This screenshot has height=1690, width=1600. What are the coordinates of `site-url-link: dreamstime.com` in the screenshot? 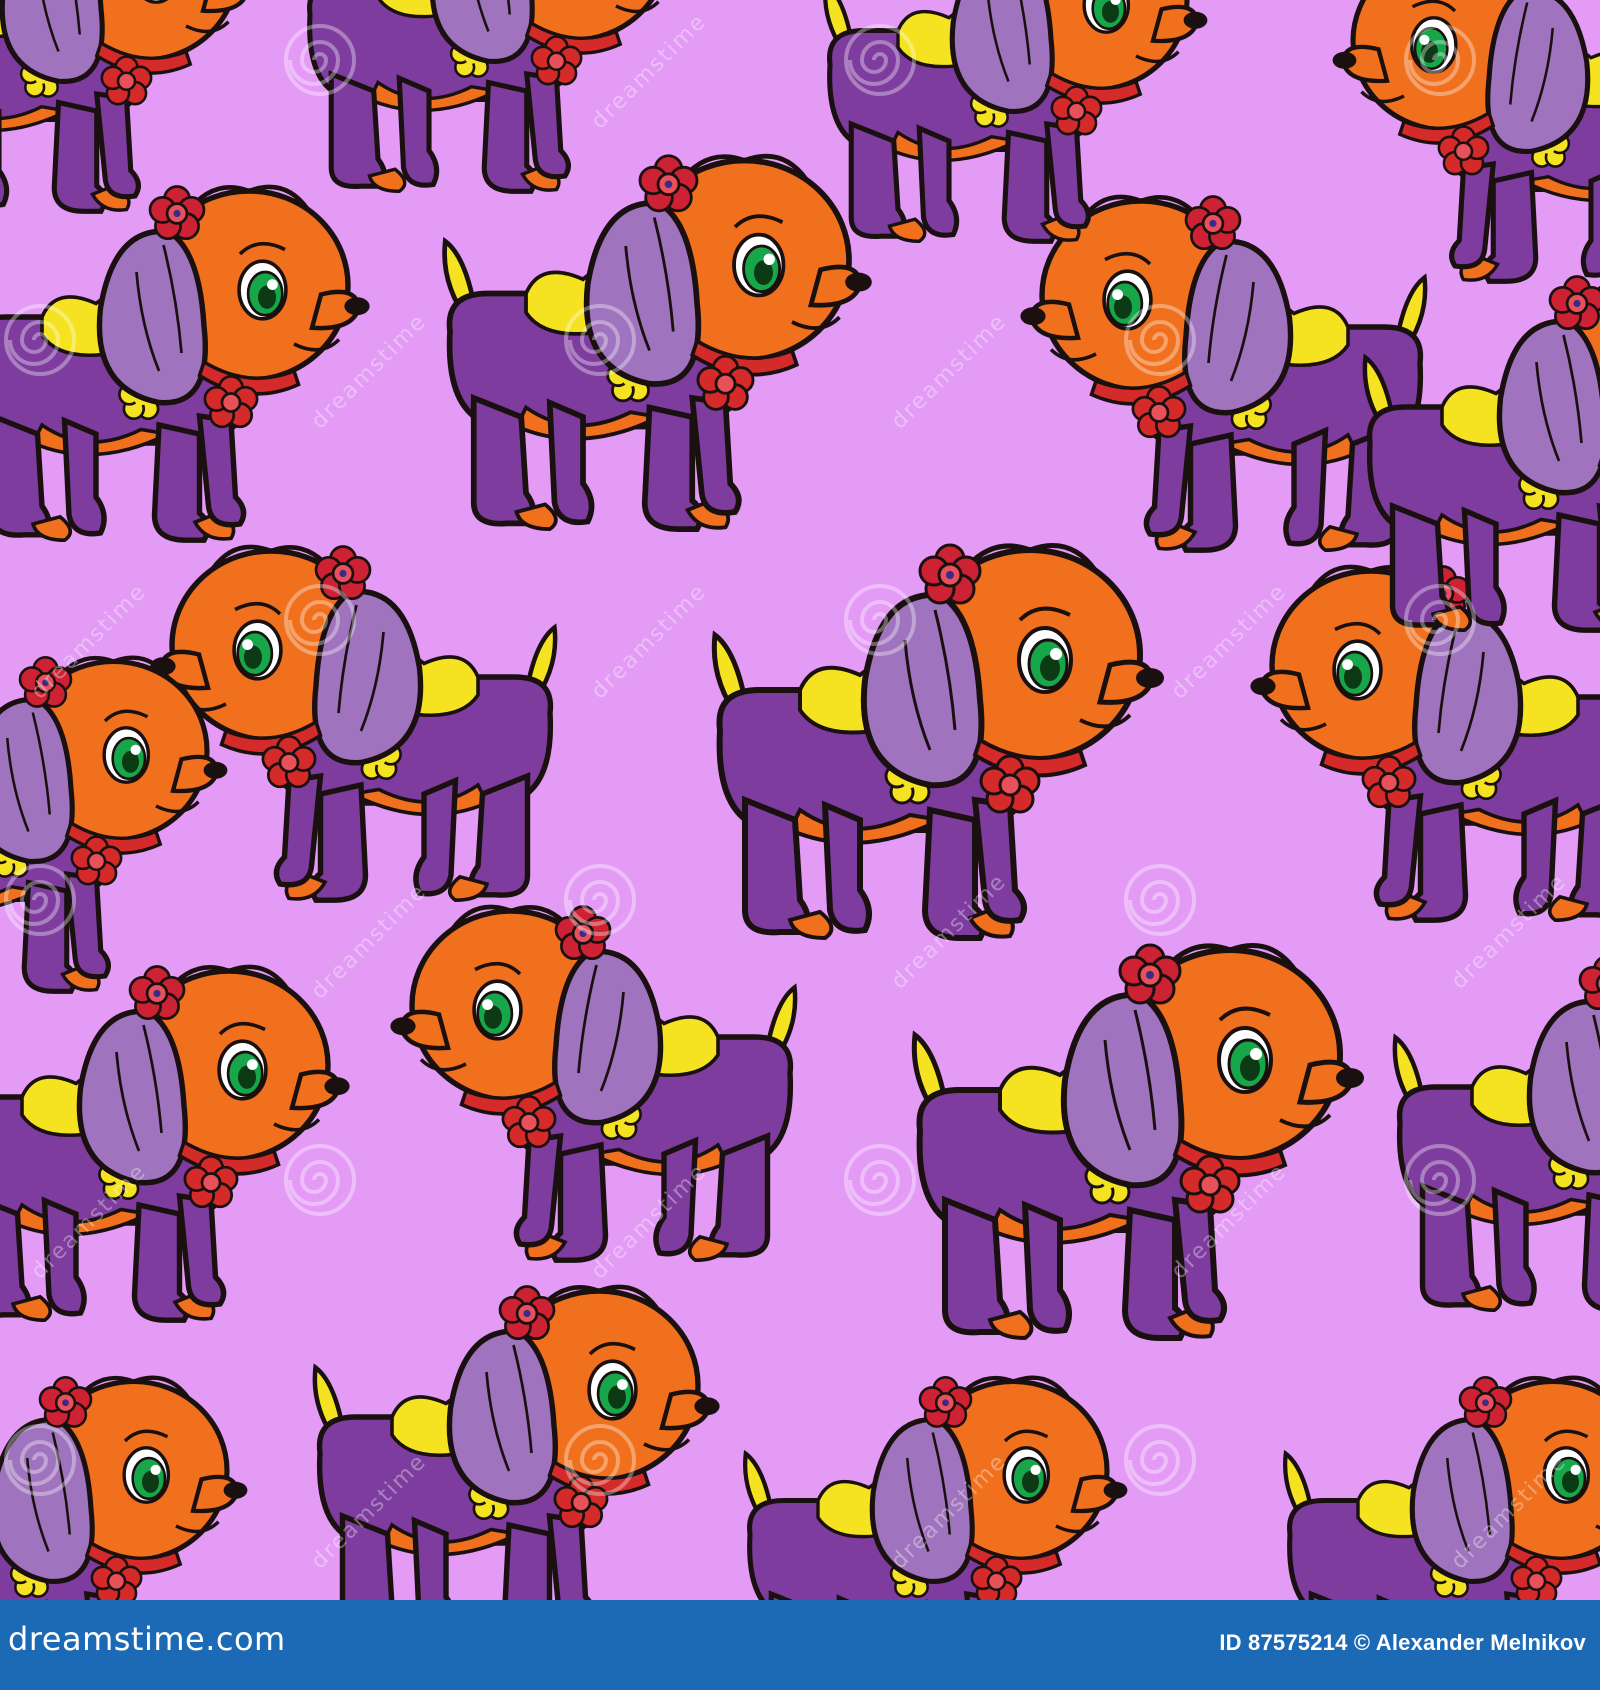 It's located at (147, 1639).